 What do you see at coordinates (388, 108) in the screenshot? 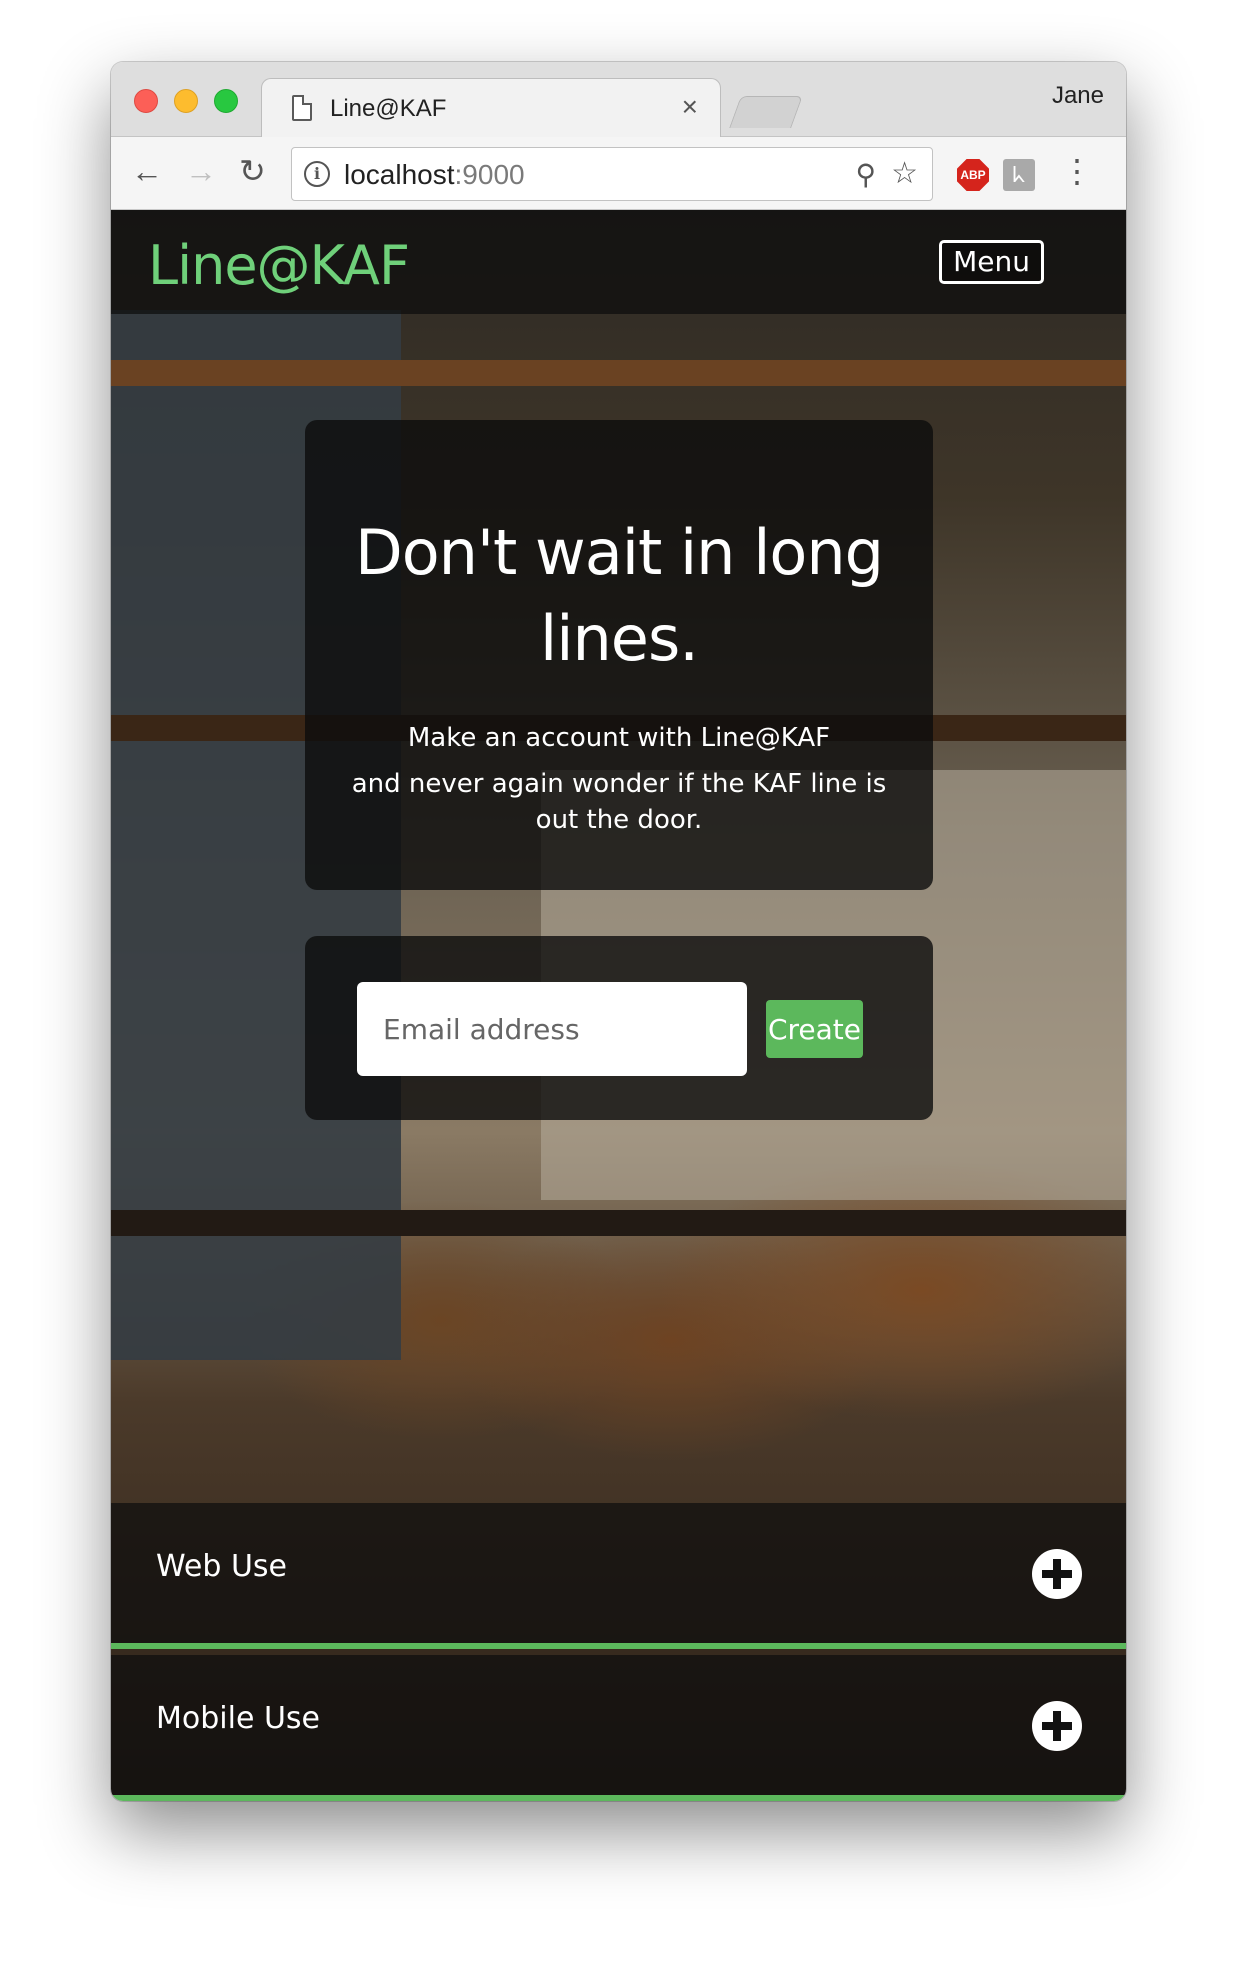
I see `tab-title: Line@KAF` at bounding box center [388, 108].